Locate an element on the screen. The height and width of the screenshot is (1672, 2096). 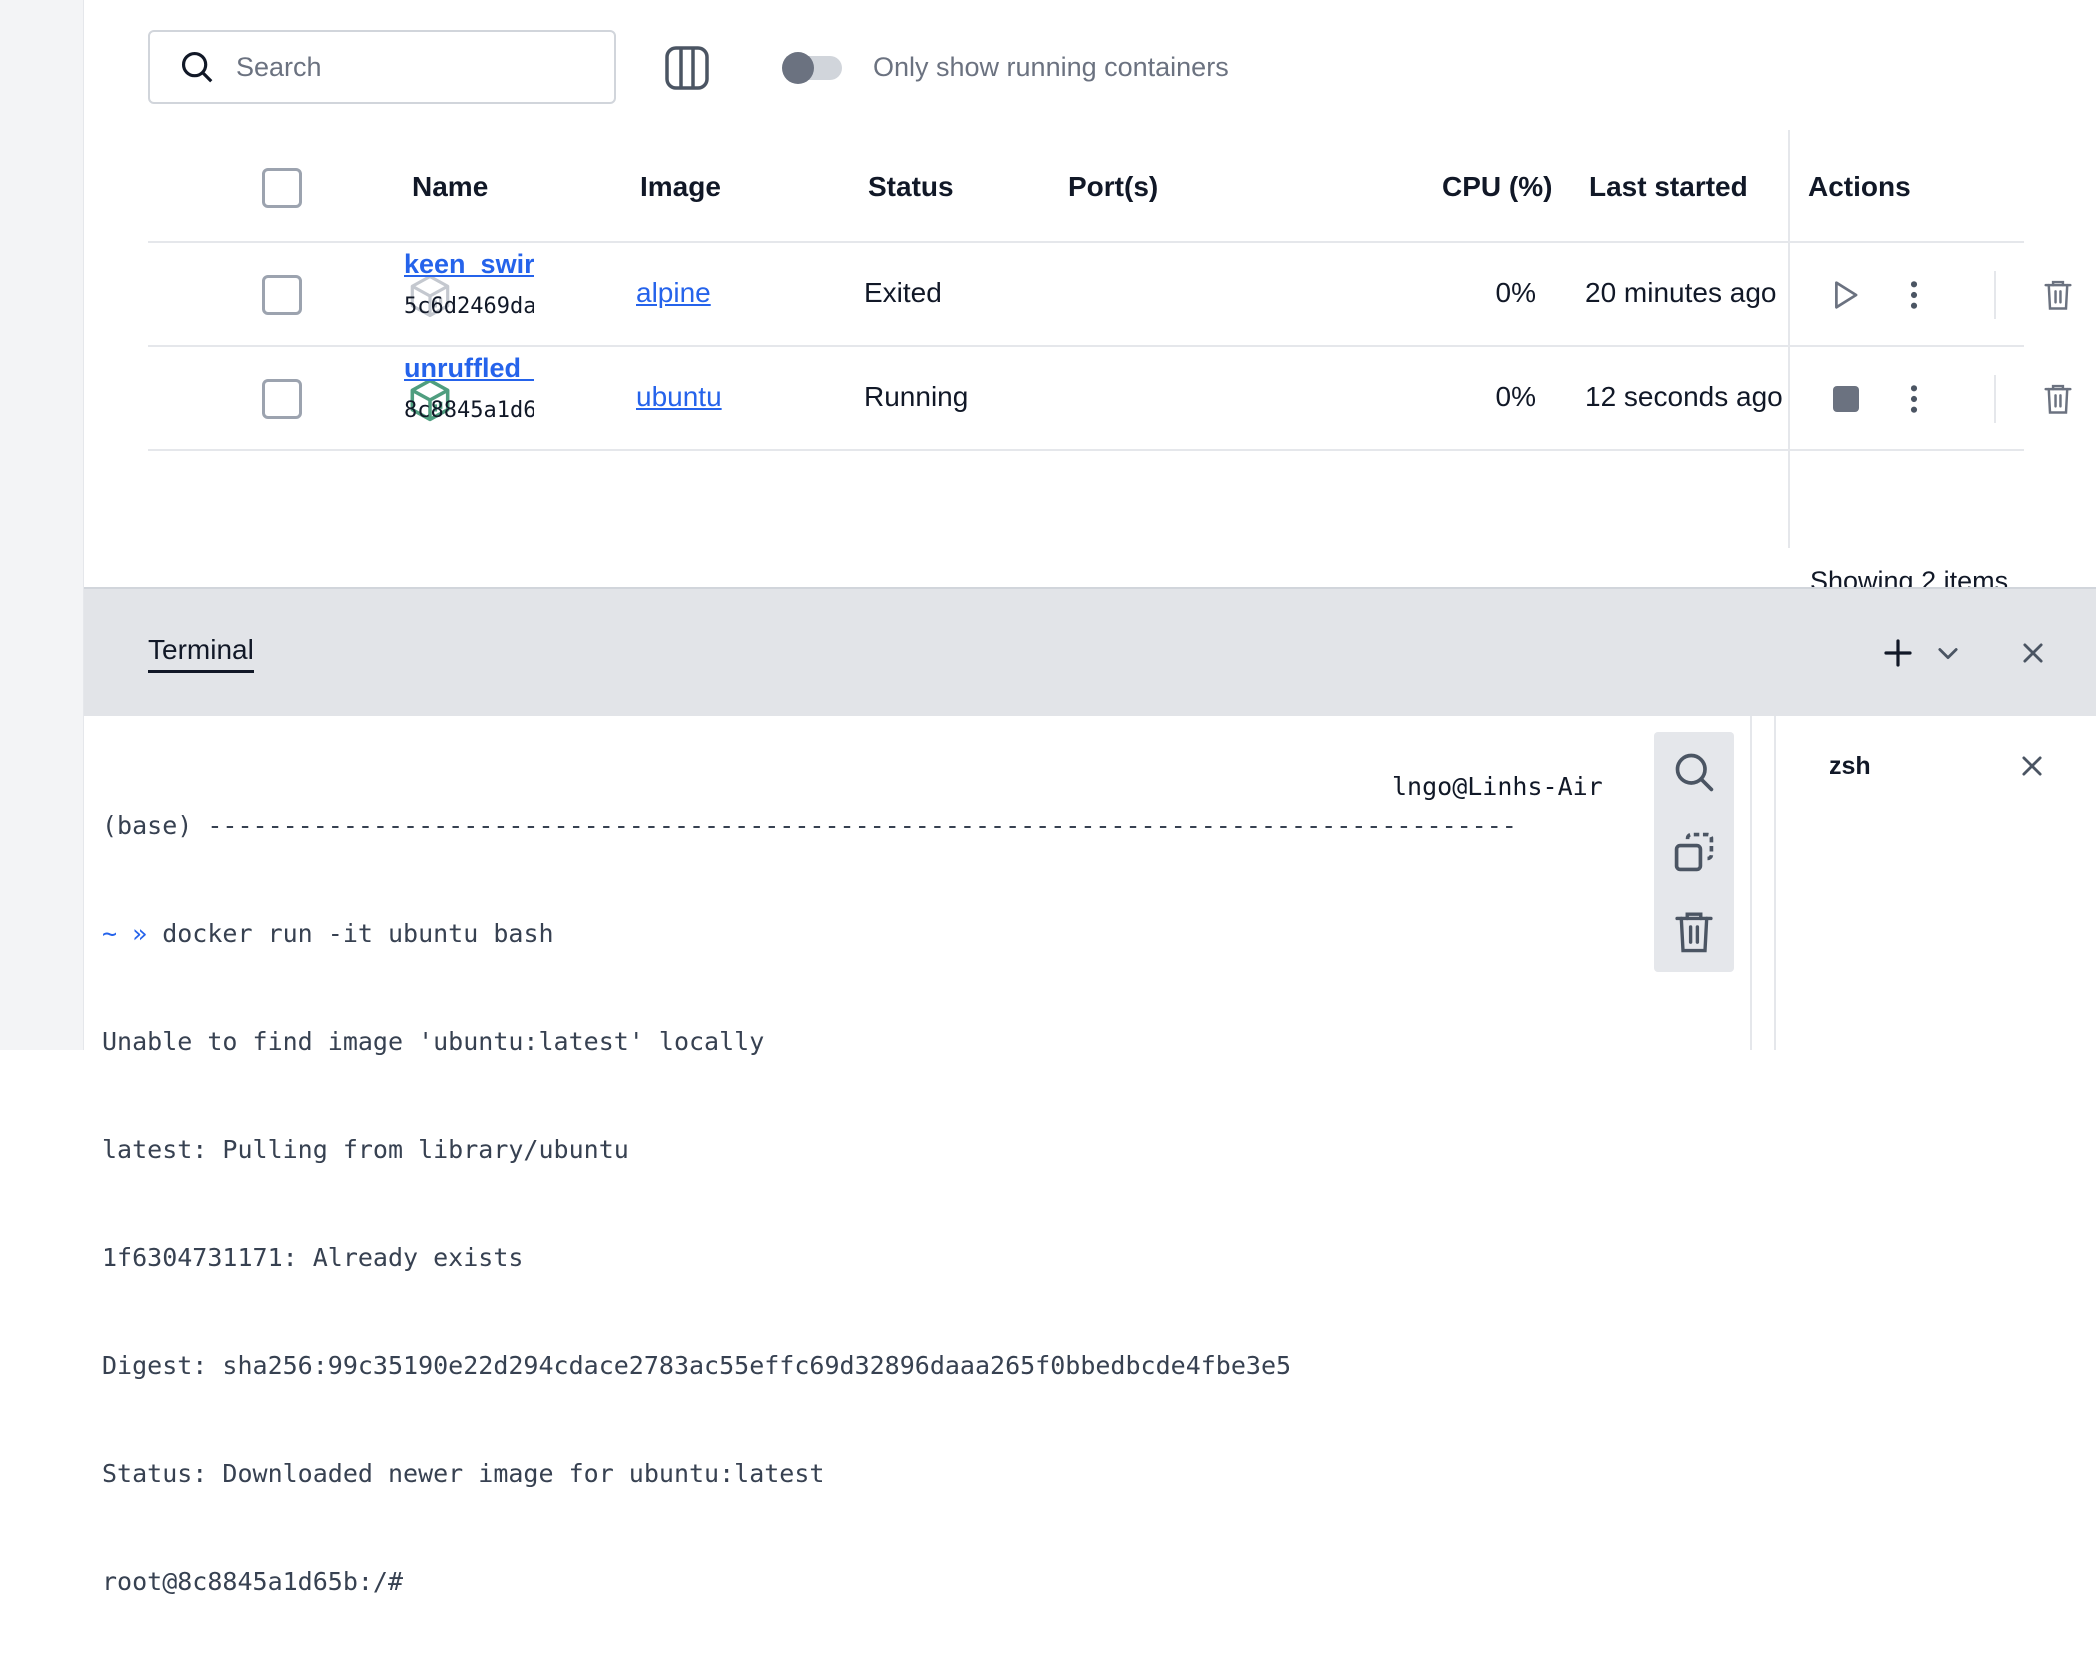
search-box is located at coordinates (382, 67).